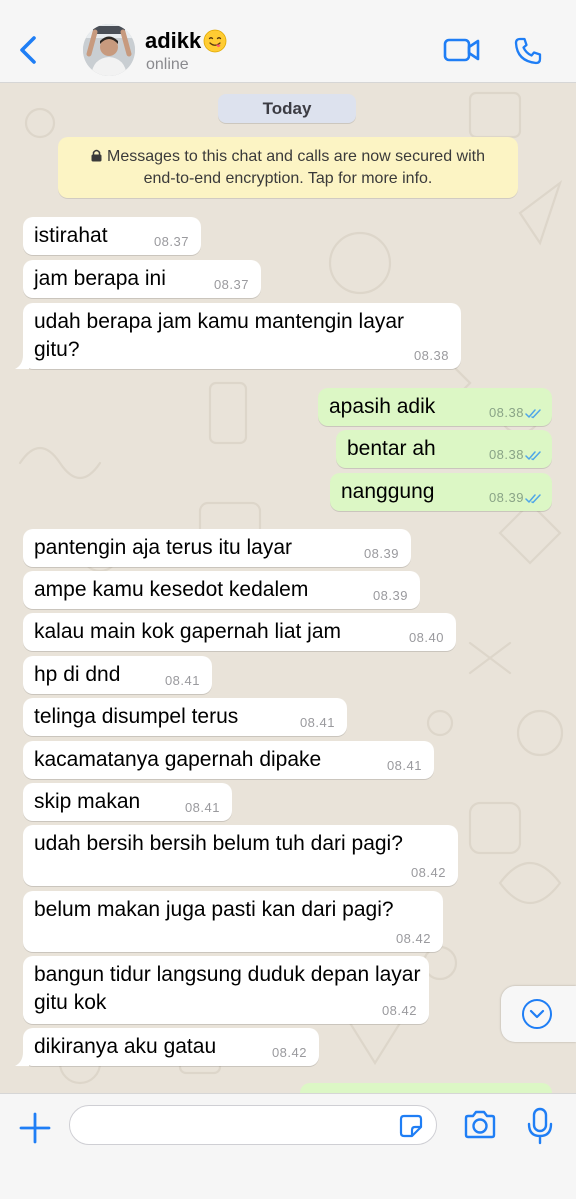 This screenshot has height=1199, width=576. I want to click on message-text: telinga disumpel terus, so click(136, 716).